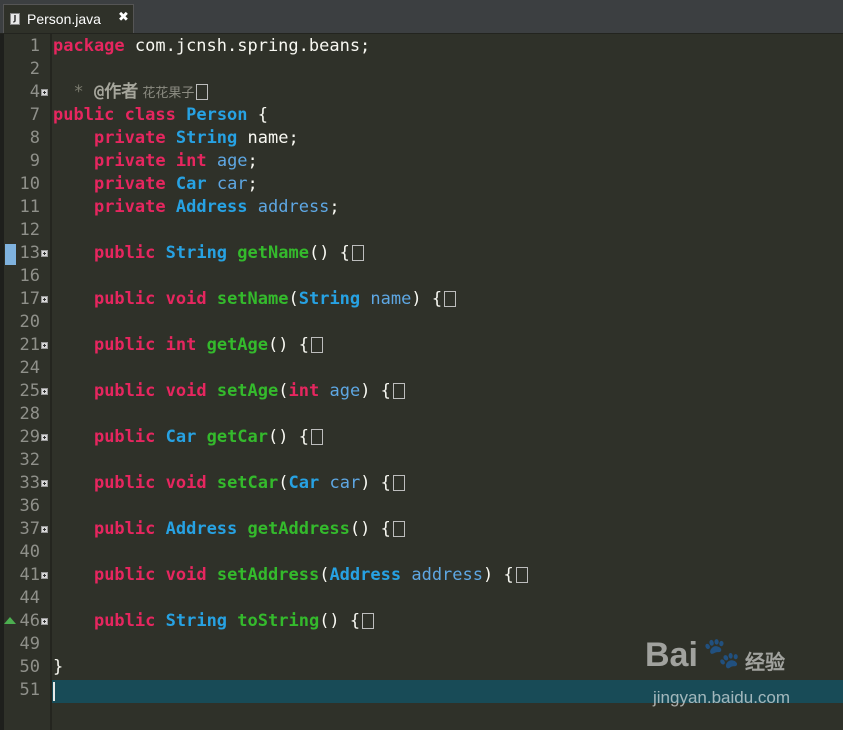  Describe the element at coordinates (217, 115) in the screenshot. I see `code-token: Person` at that location.